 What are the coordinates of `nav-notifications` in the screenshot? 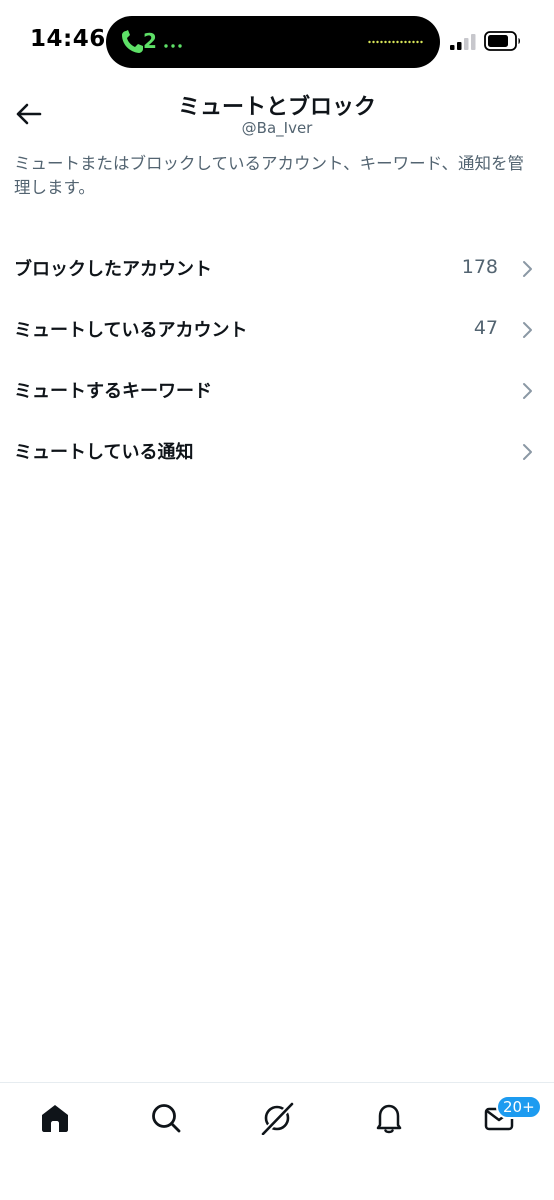 It's located at (389, 1118).